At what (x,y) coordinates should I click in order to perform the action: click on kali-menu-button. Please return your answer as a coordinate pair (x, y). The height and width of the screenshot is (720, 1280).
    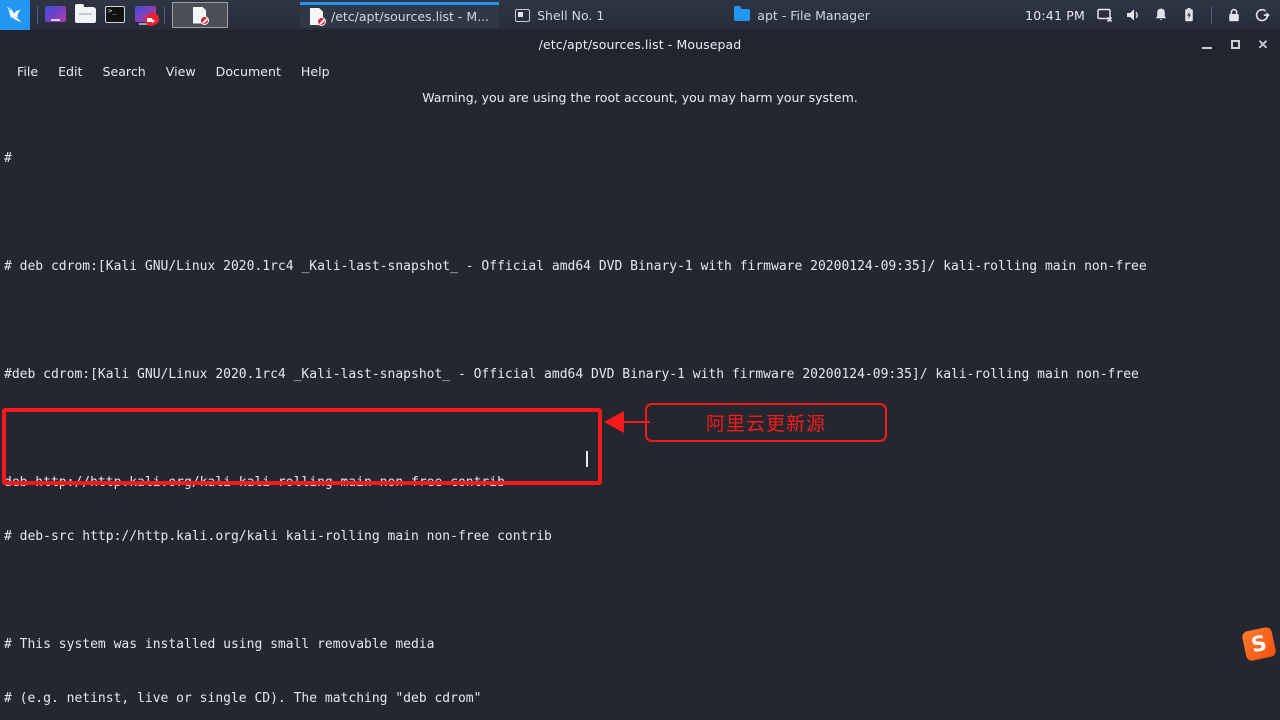
    Looking at the image, I should click on (15, 15).